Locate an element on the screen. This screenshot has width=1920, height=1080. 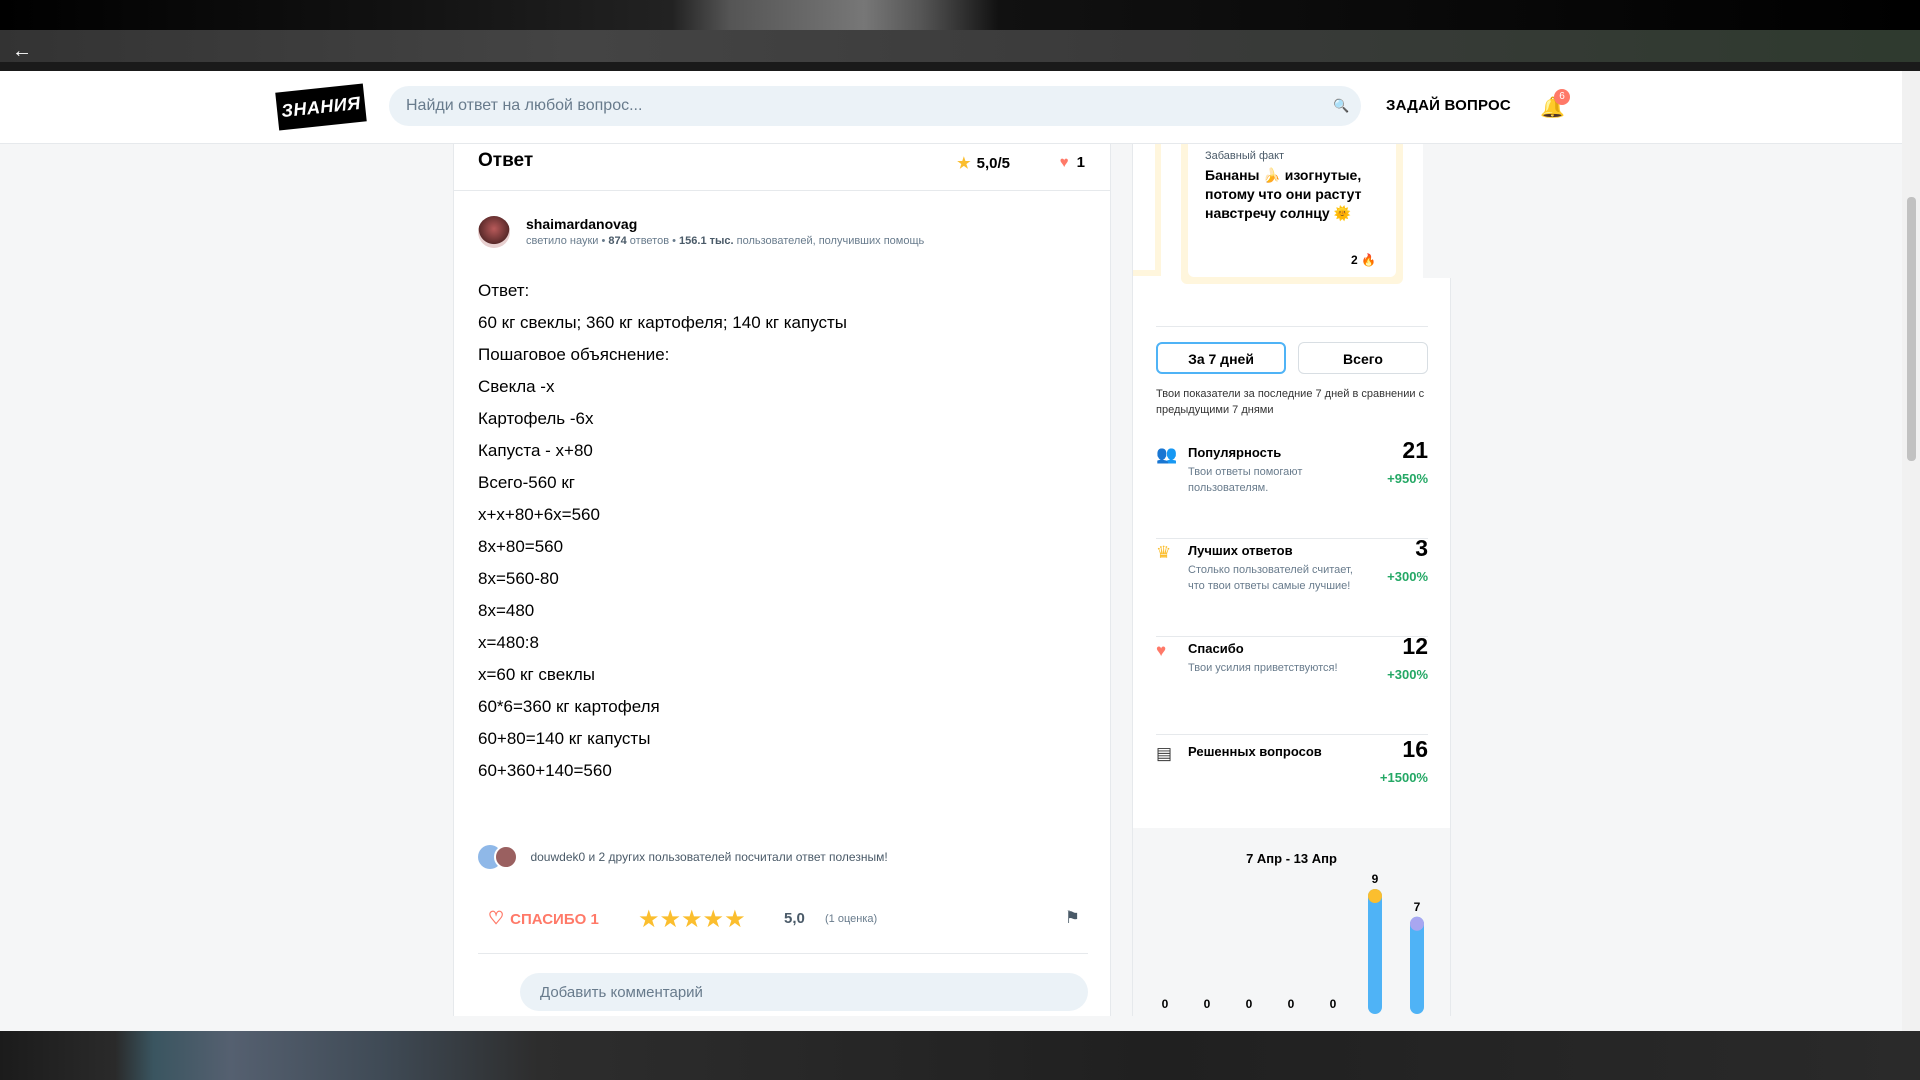
search-bar: 🔍 is located at coordinates (875, 106).